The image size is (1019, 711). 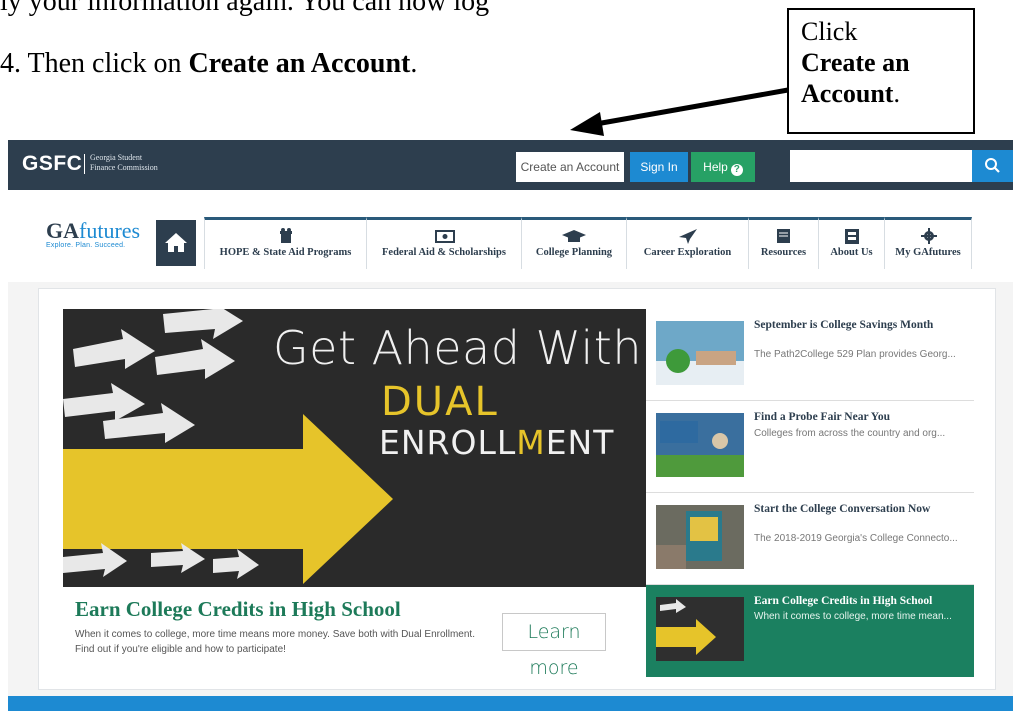 I want to click on news-title: Find a Probe Fair Near You, so click(x=822, y=417).